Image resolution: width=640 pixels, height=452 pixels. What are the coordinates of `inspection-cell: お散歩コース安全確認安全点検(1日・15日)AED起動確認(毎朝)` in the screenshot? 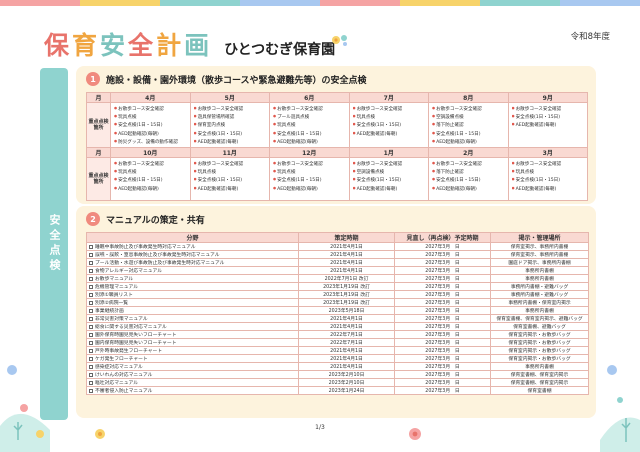 It's located at (547, 125).